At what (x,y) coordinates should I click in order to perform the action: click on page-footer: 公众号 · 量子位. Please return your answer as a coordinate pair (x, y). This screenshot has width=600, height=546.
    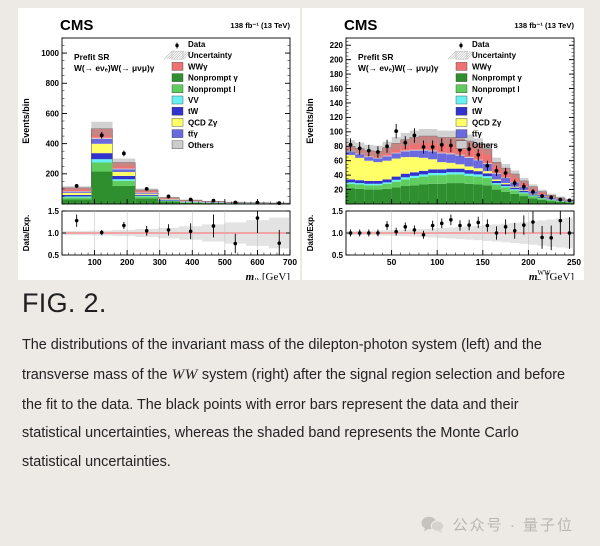
    Looking at the image, I should click on (300, 524).